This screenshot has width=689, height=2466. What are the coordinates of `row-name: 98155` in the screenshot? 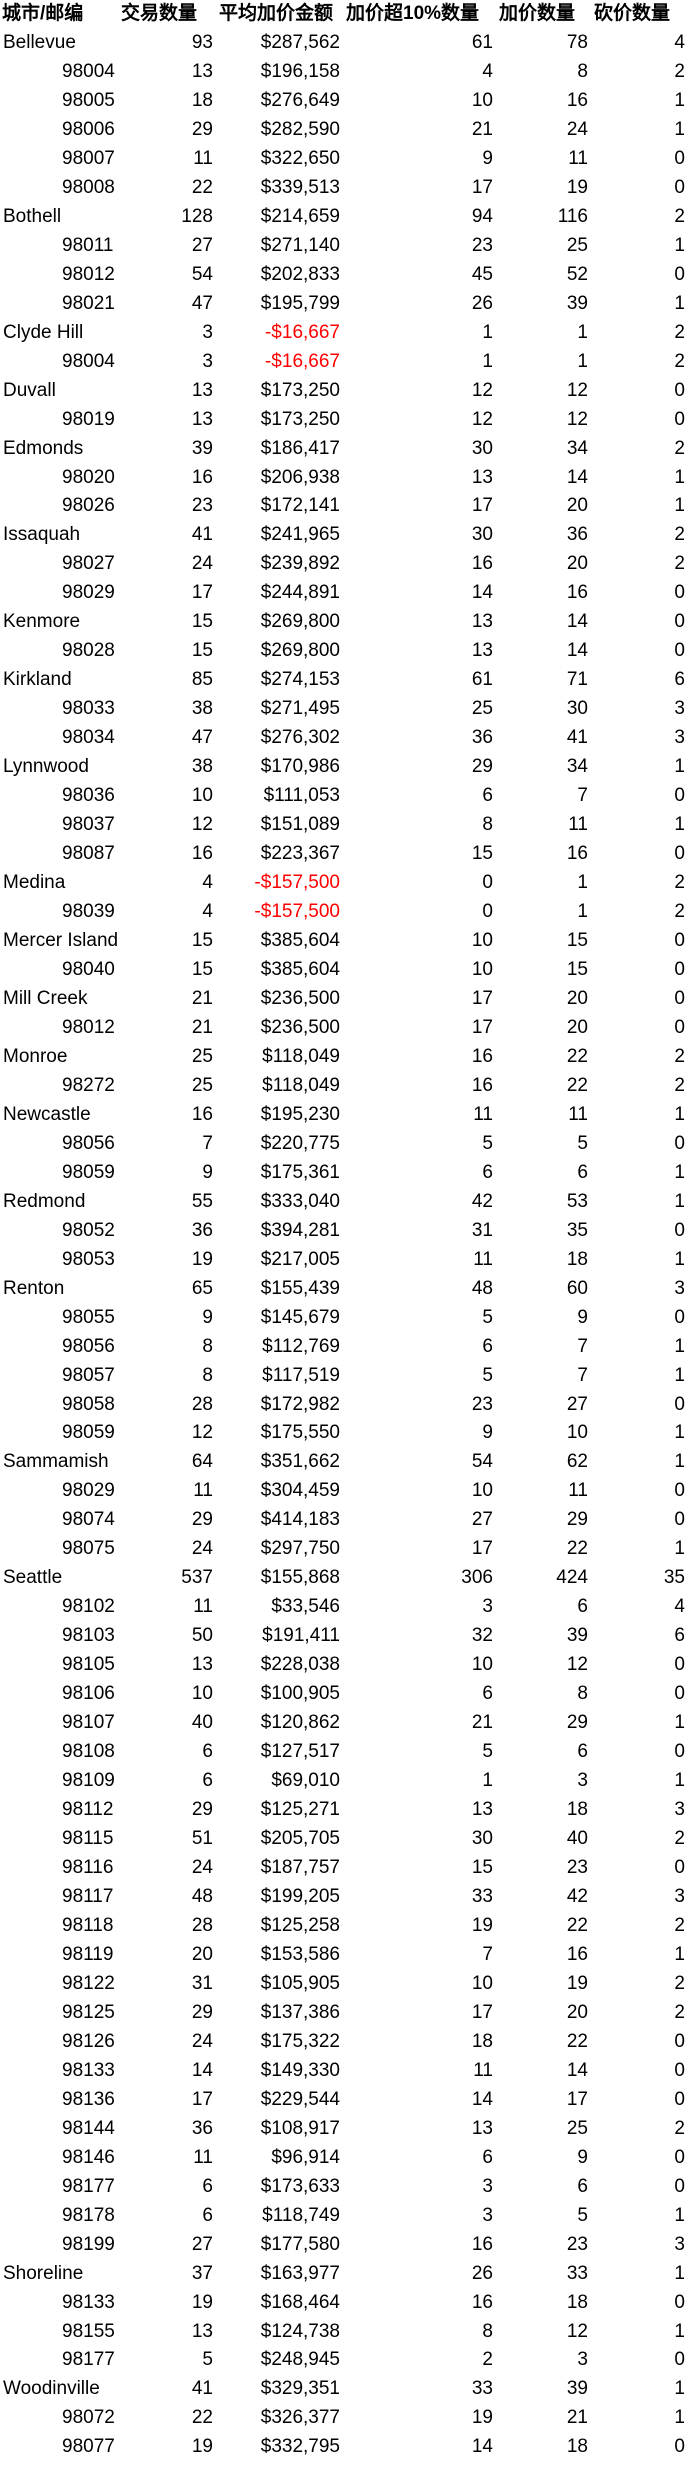 It's located at (88, 2331).